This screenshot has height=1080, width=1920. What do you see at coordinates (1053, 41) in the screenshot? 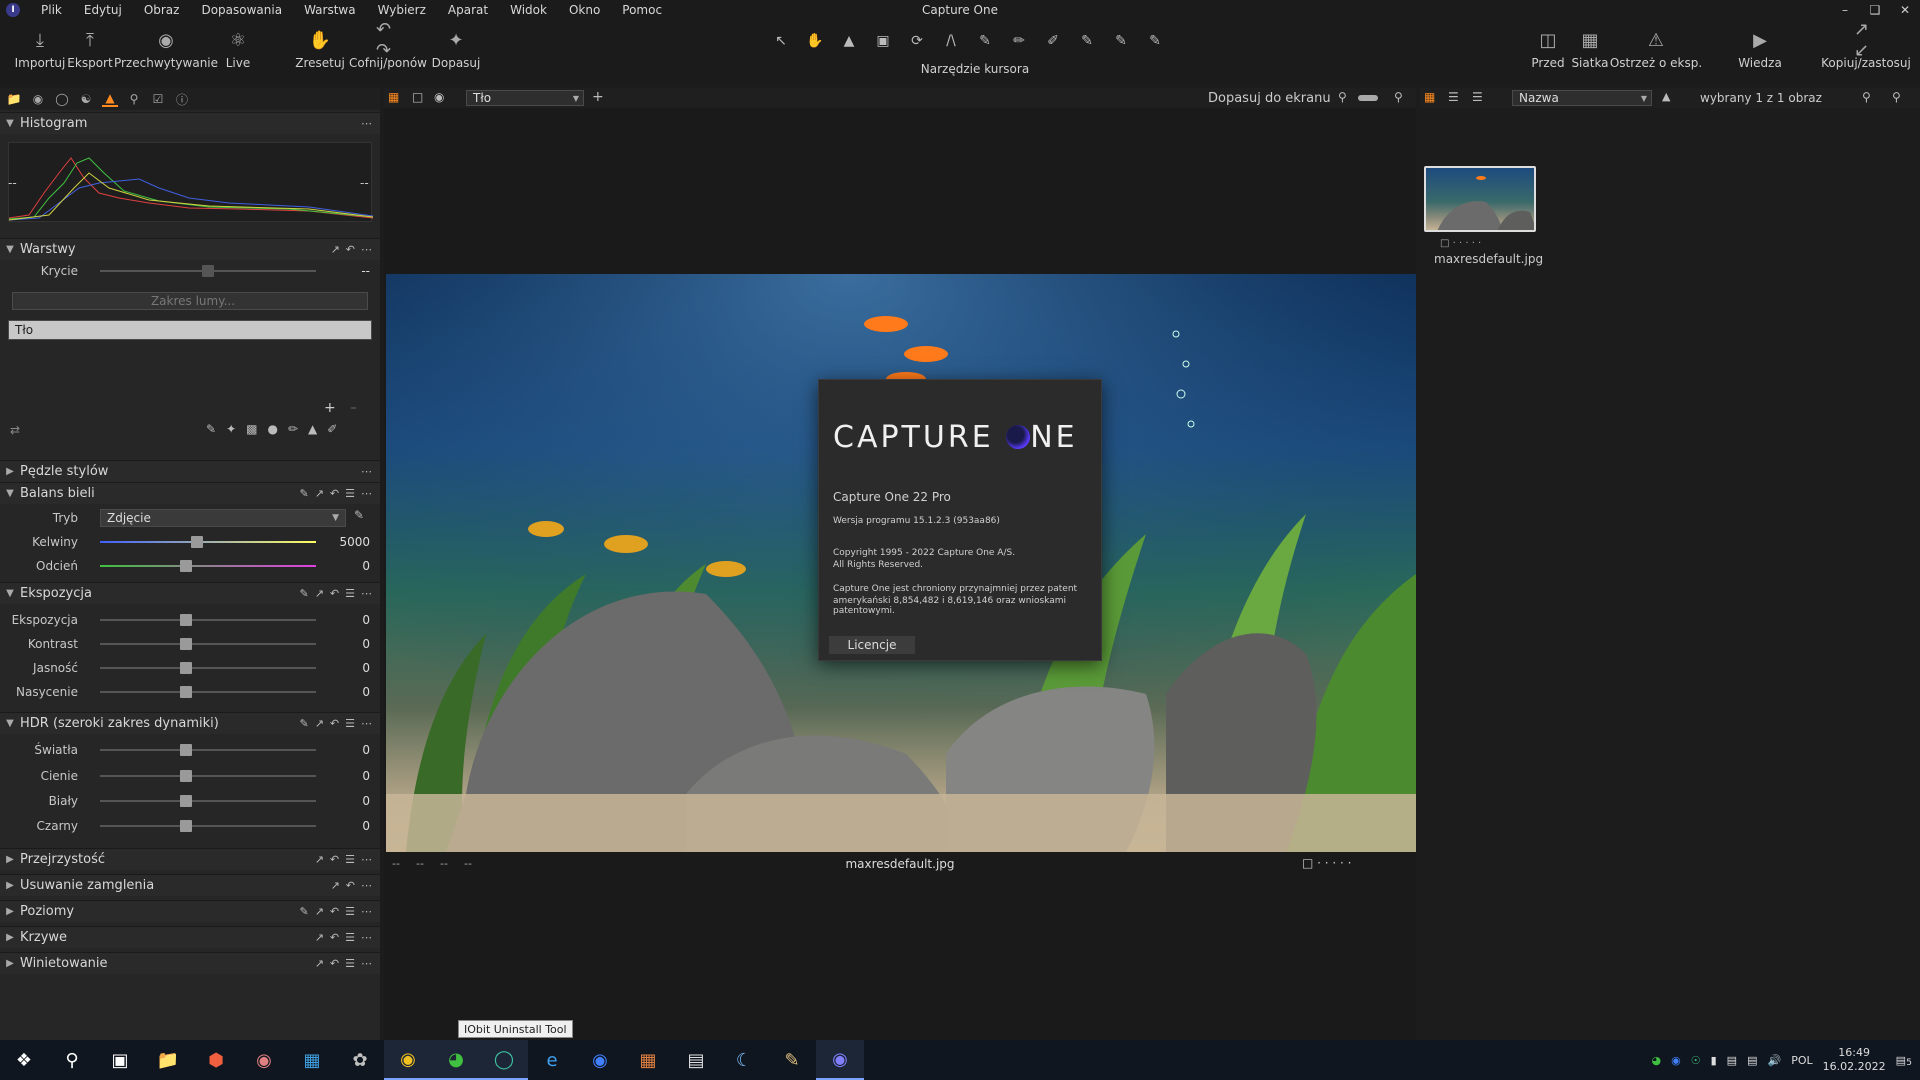
I see `healing-icon: ✐` at bounding box center [1053, 41].